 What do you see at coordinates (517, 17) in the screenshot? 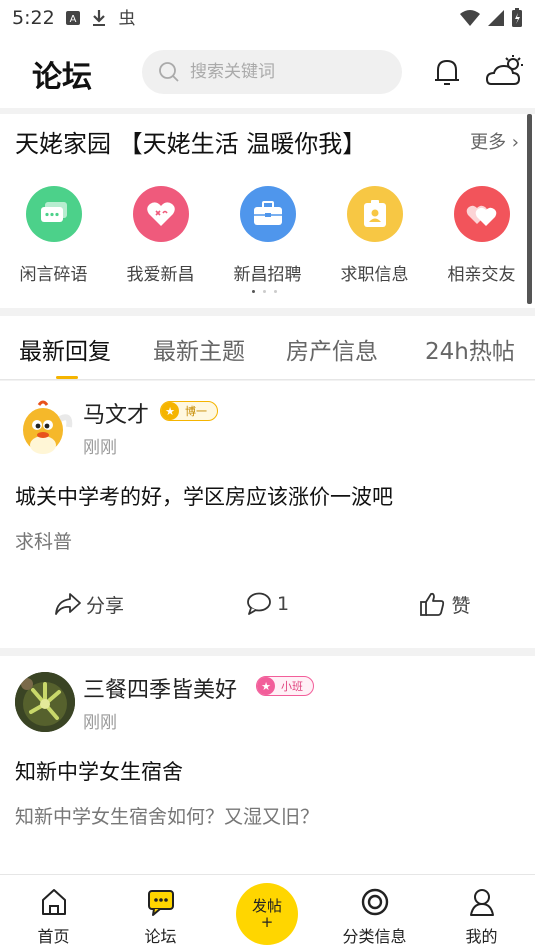
I see `battery-icon` at bounding box center [517, 17].